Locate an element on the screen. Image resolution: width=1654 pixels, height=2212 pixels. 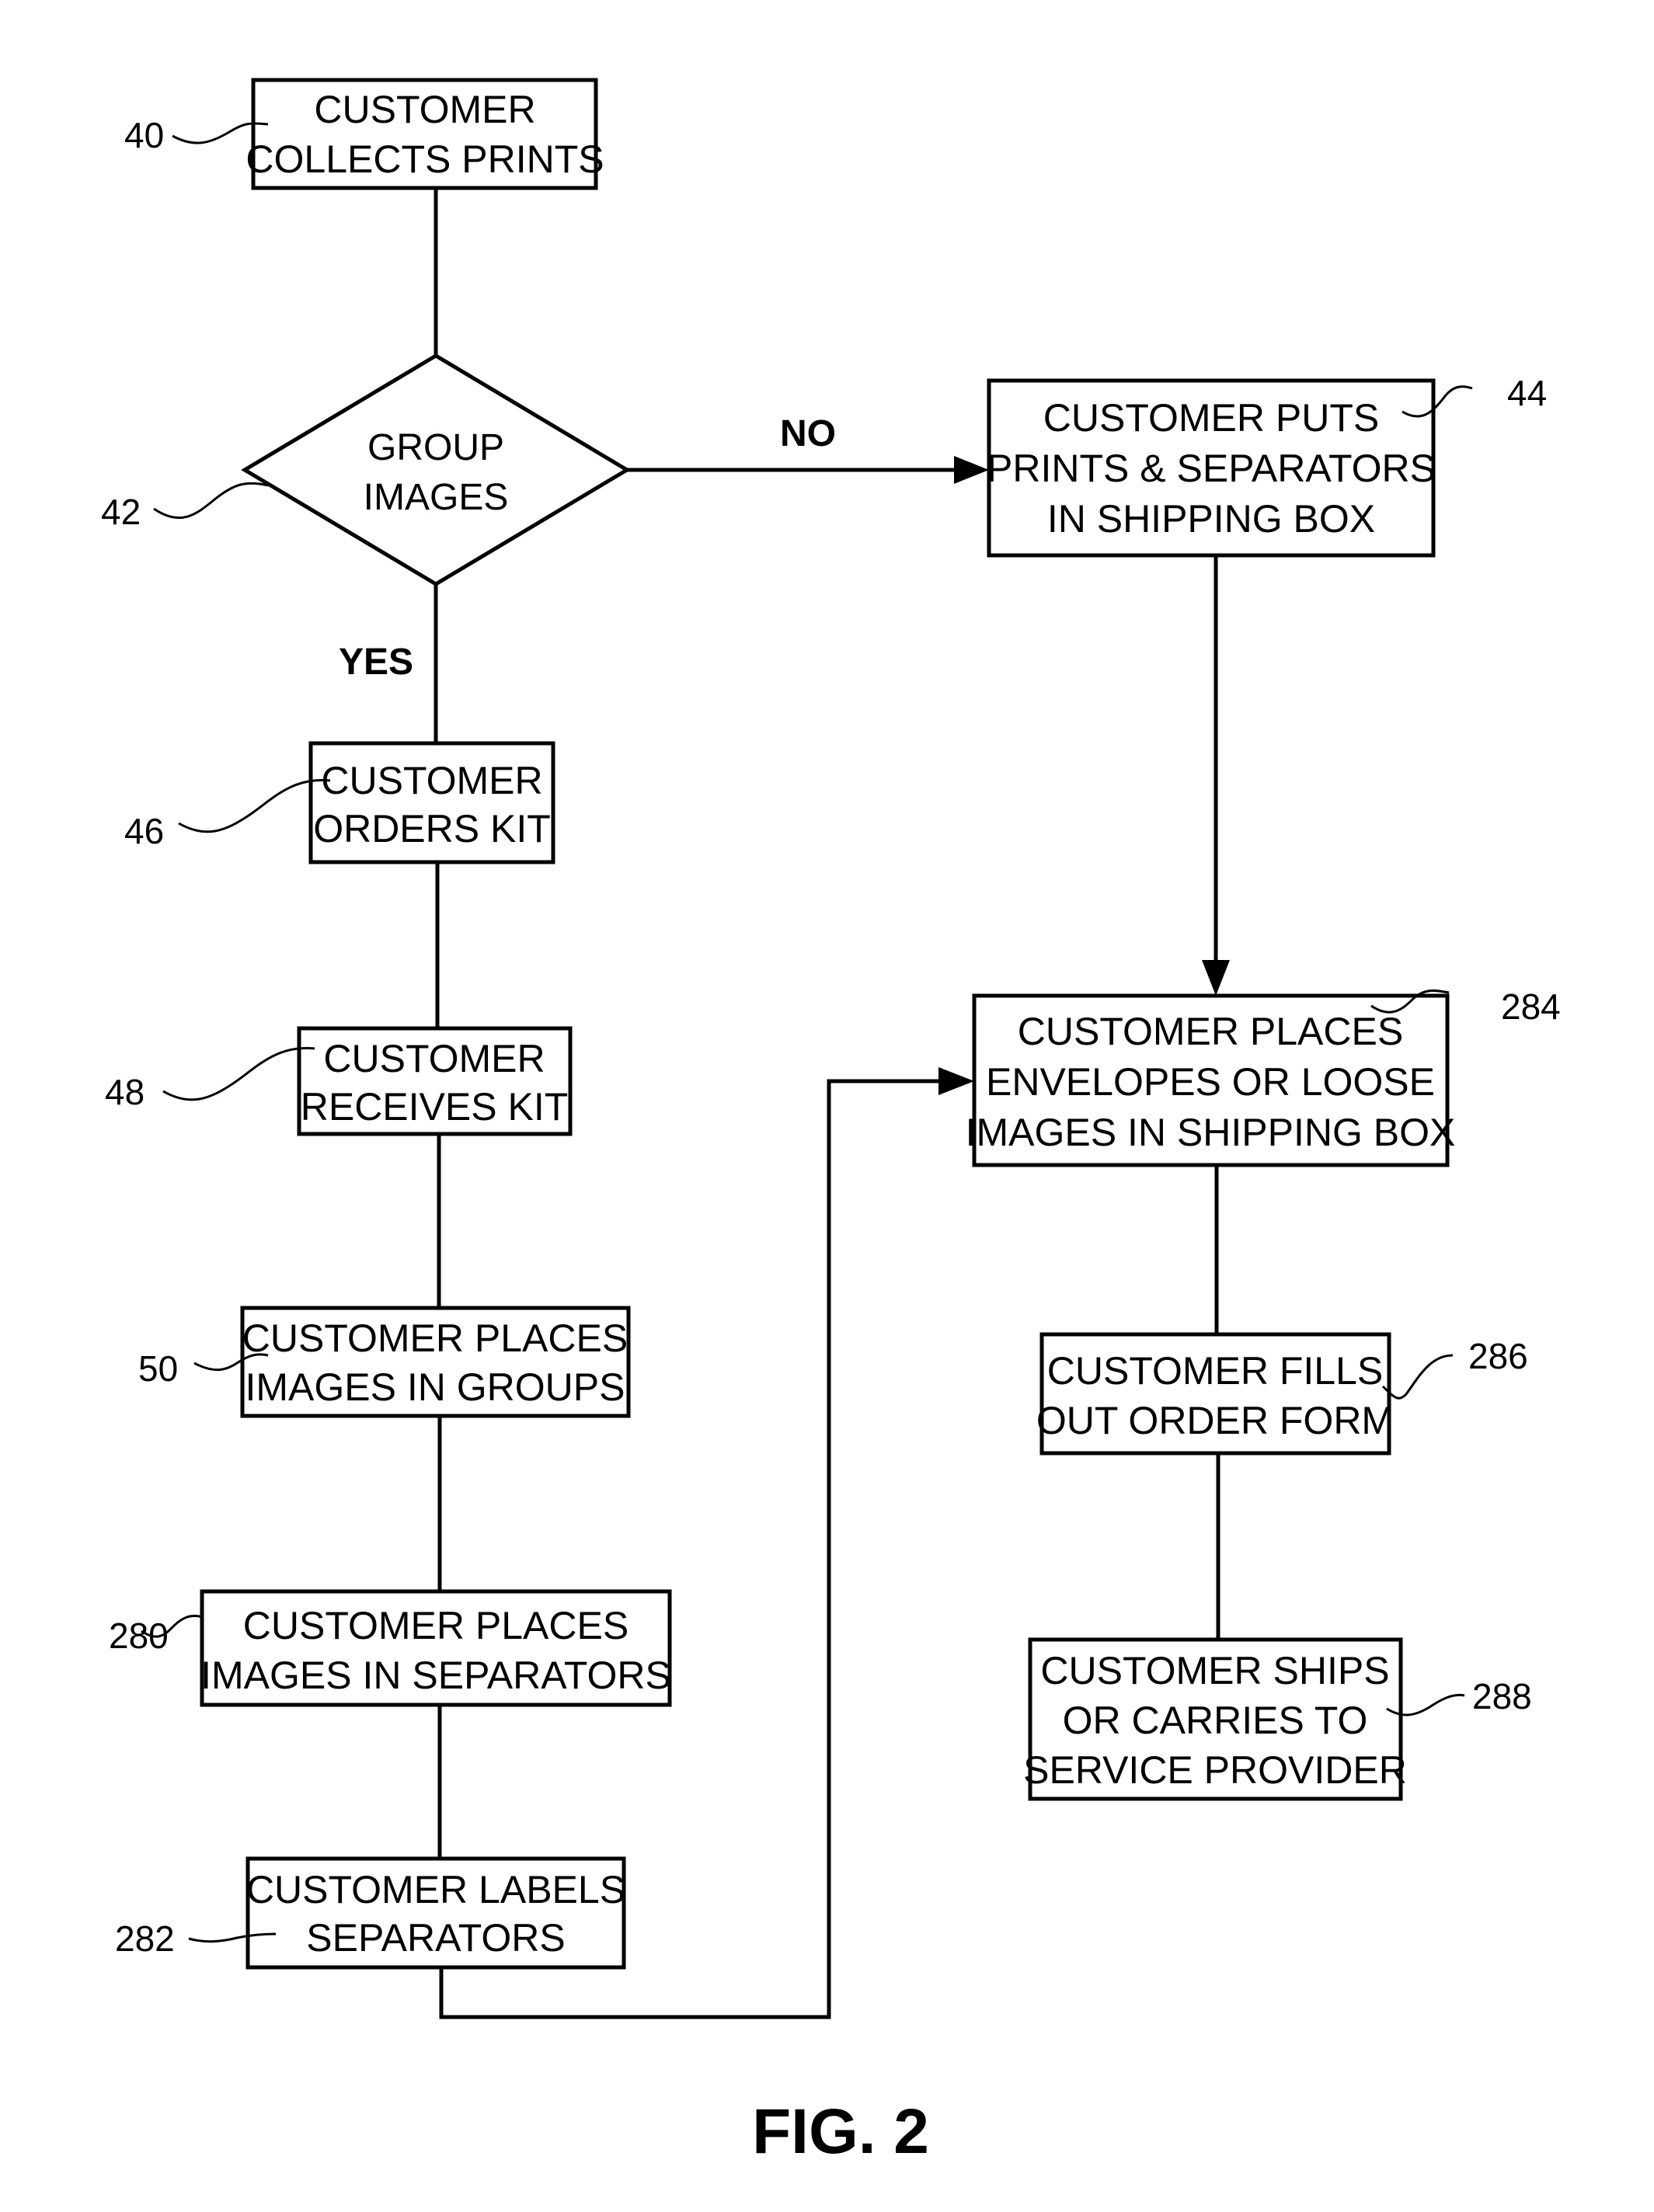
decision-diamond-42: GROUP IMAGES is located at coordinates (436, 470).